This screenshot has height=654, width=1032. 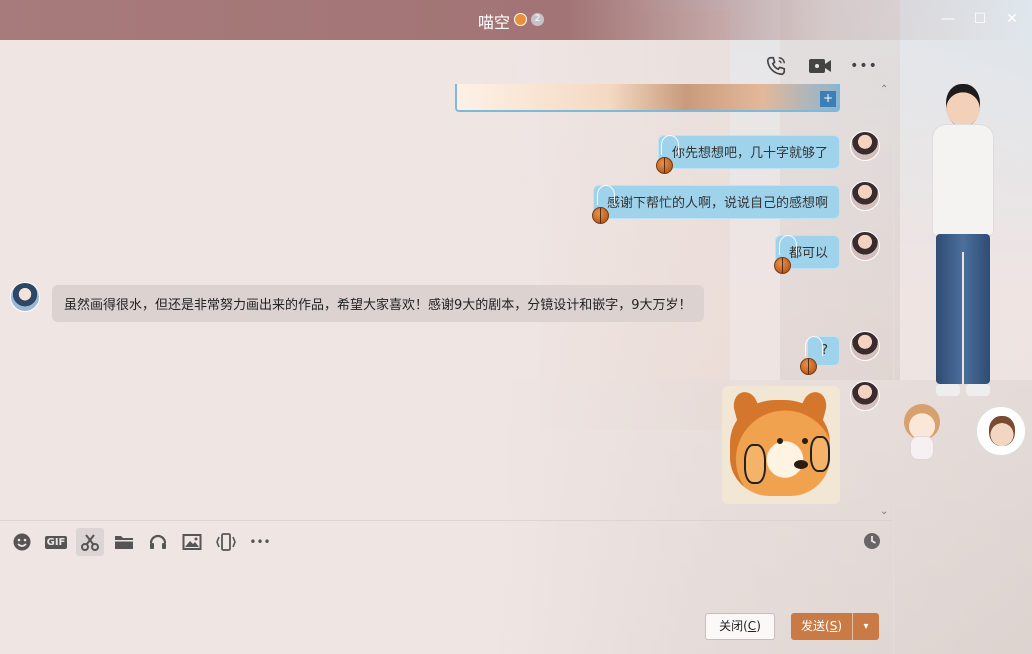 I want to click on music-icon, so click(x=158, y=542).